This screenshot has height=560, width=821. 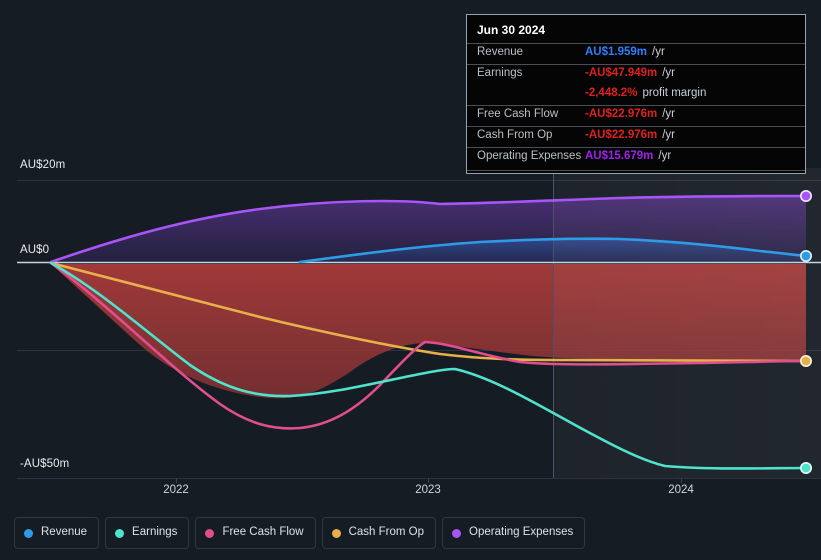 I want to click on legend-dot-cash-from-op-icon, so click(x=336, y=533).